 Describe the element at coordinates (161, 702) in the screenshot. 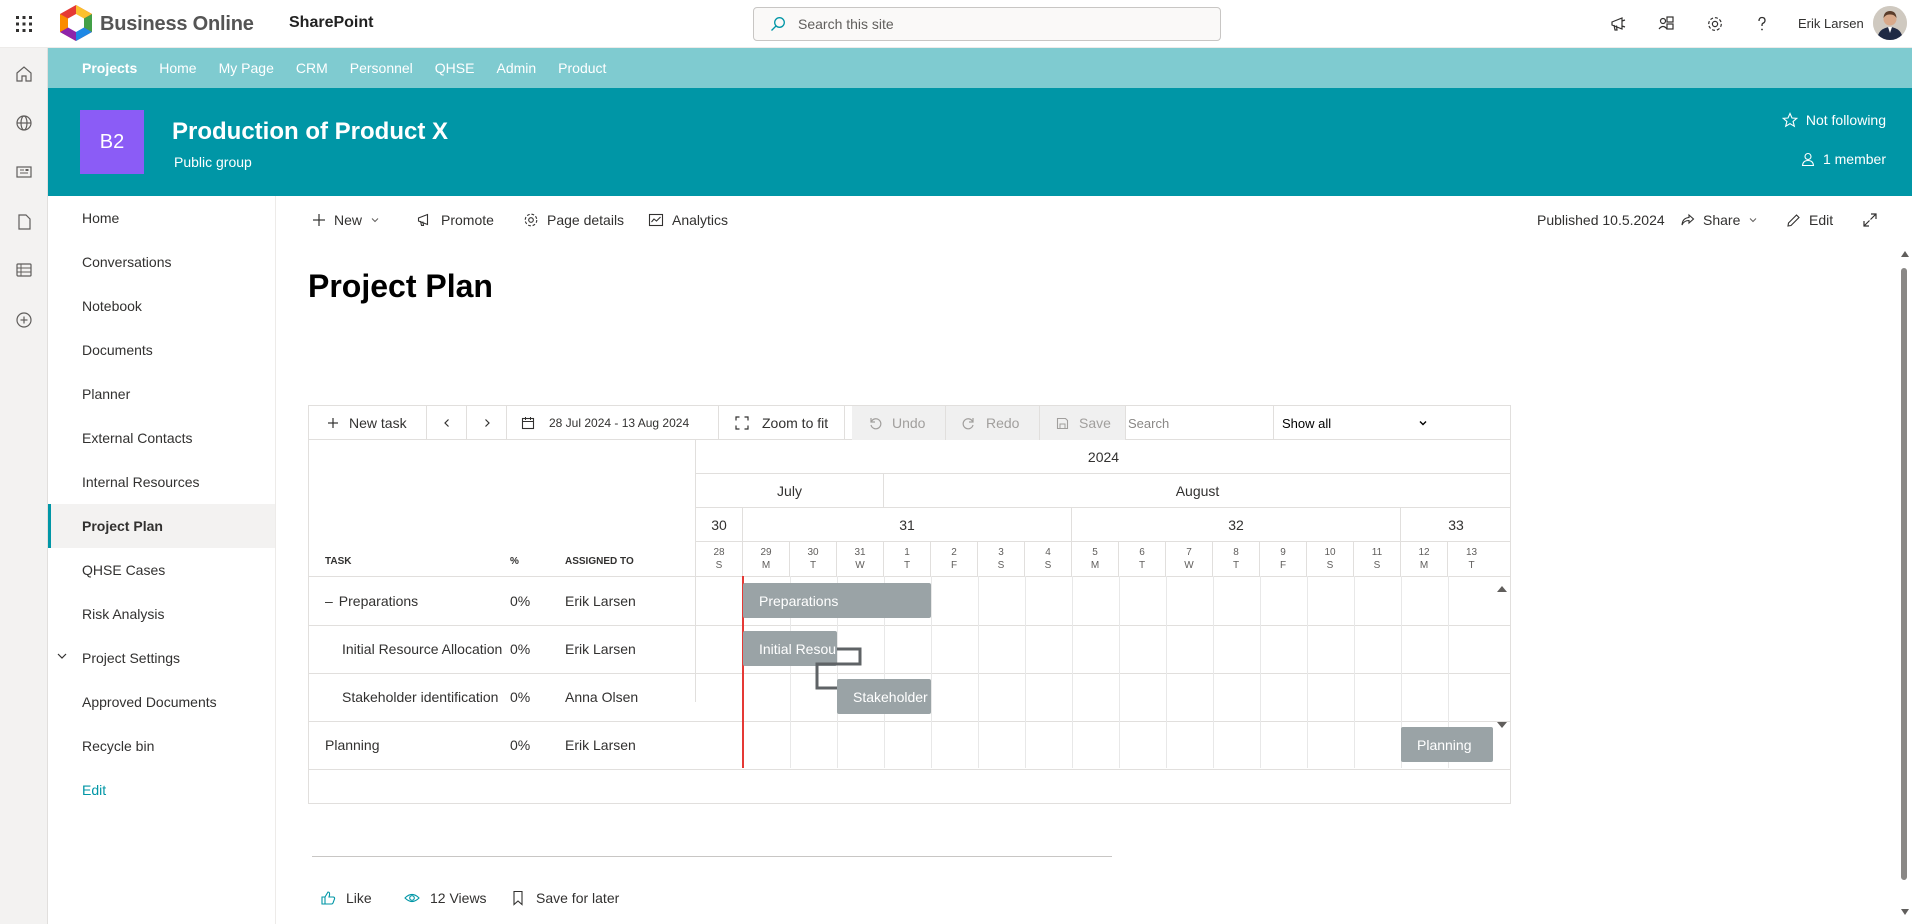

I see `nav-item-approved-documents: Approved Documents` at that location.